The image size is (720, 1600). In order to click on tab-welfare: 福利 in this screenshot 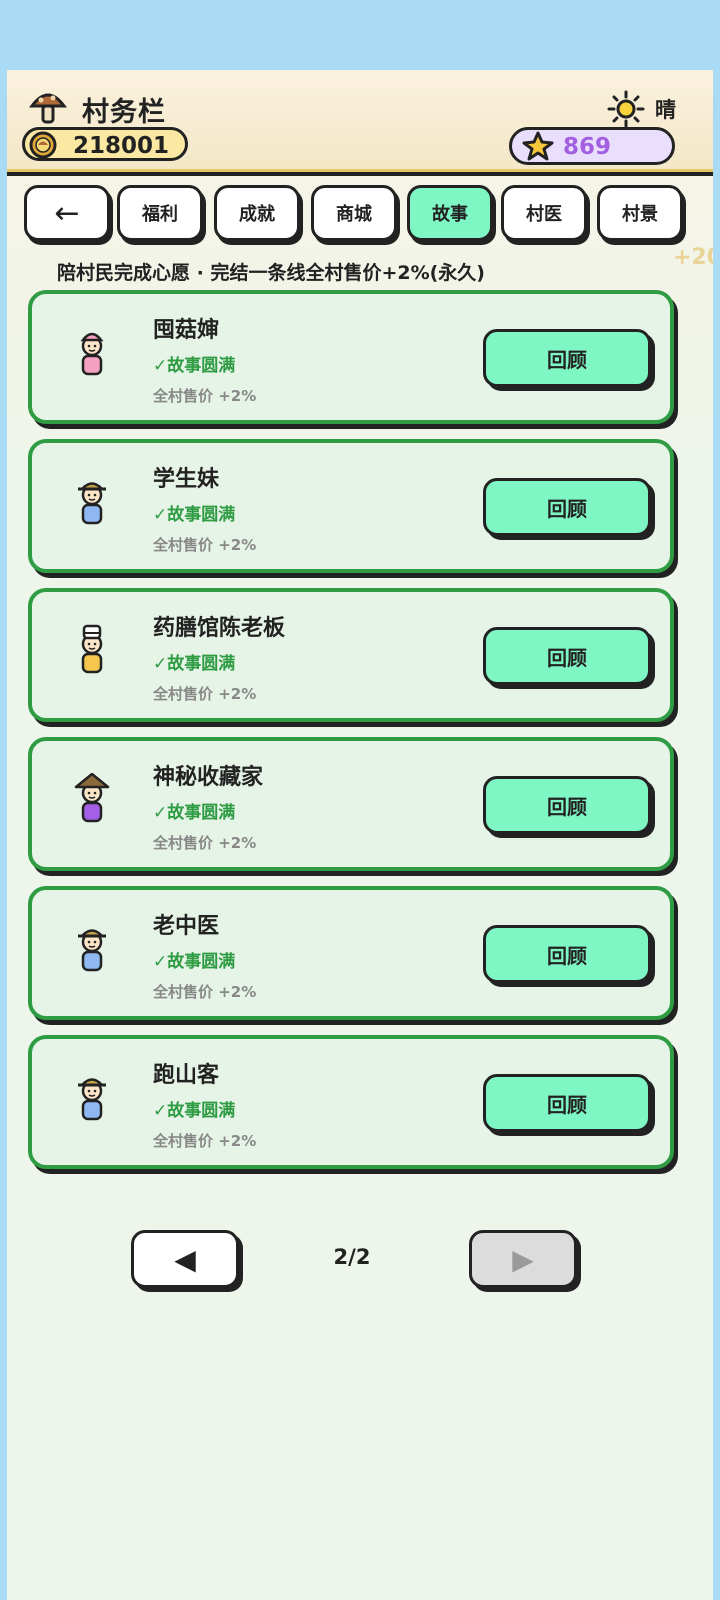, I will do `click(160, 213)`.